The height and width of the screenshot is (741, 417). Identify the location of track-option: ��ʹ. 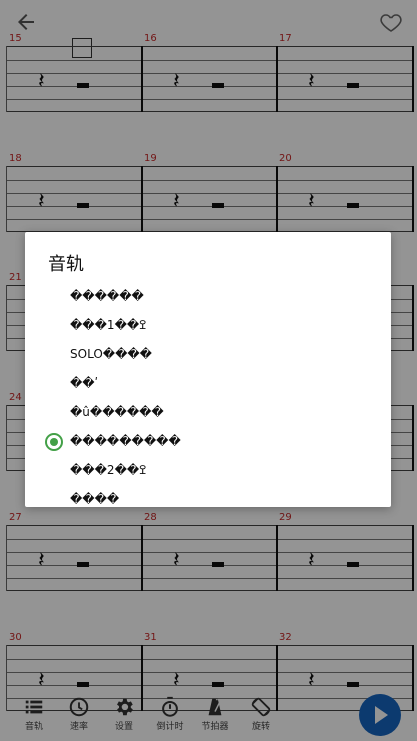
(208, 383).